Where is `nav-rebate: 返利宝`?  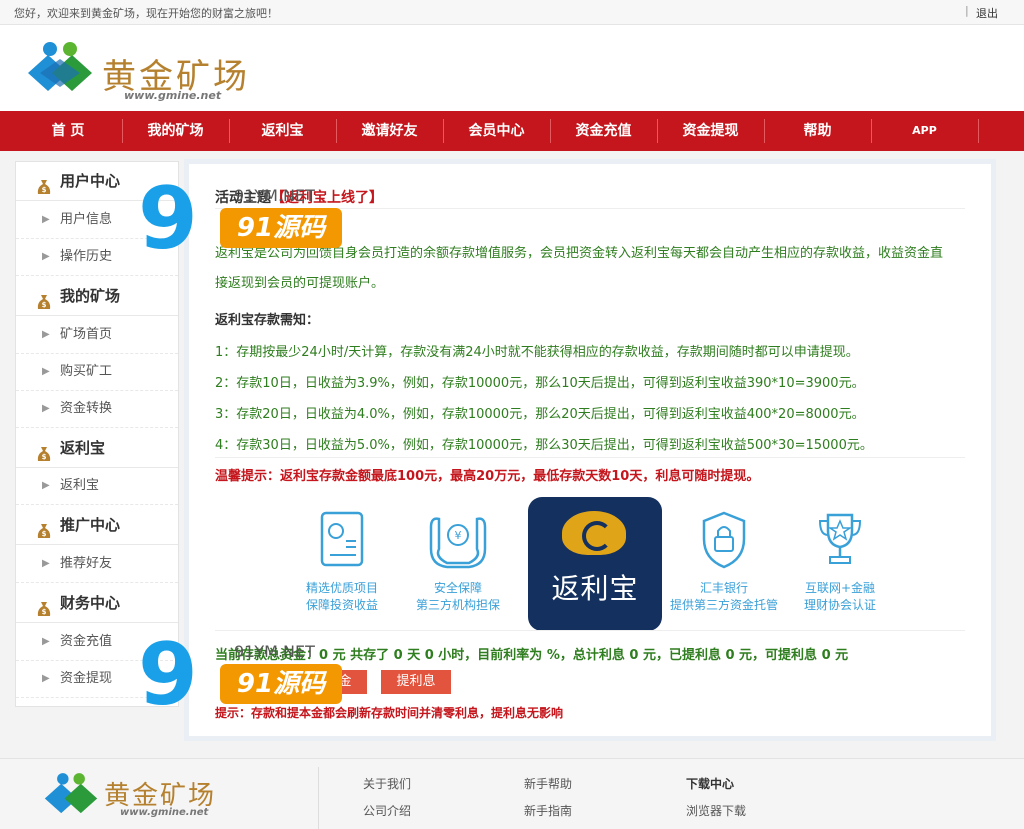
nav-rebate: 返利宝 is located at coordinates (282, 131).